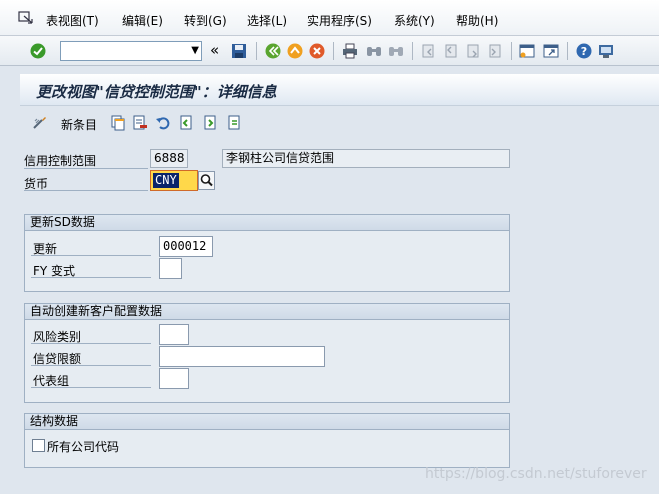 This screenshot has width=659, height=494. I want to click on credit-limit-input, so click(242, 356).